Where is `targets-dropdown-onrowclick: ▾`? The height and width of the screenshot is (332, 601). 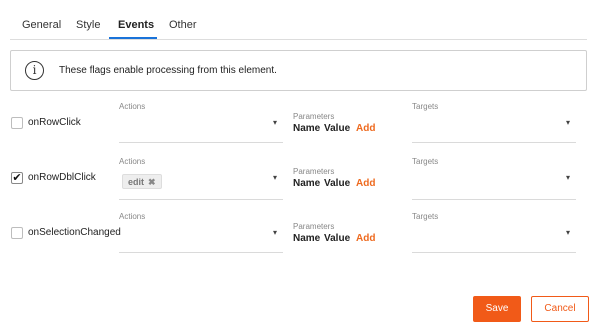 targets-dropdown-onrowclick: ▾ is located at coordinates (494, 129).